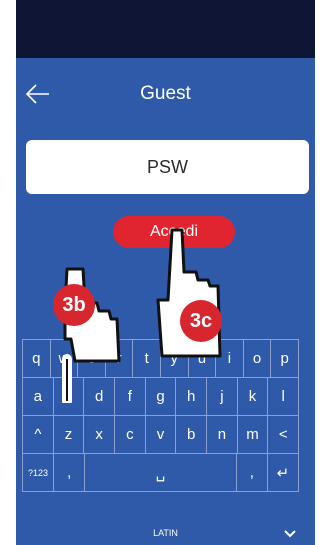  What do you see at coordinates (256, 358) in the screenshot?
I see `key-o: o` at bounding box center [256, 358].